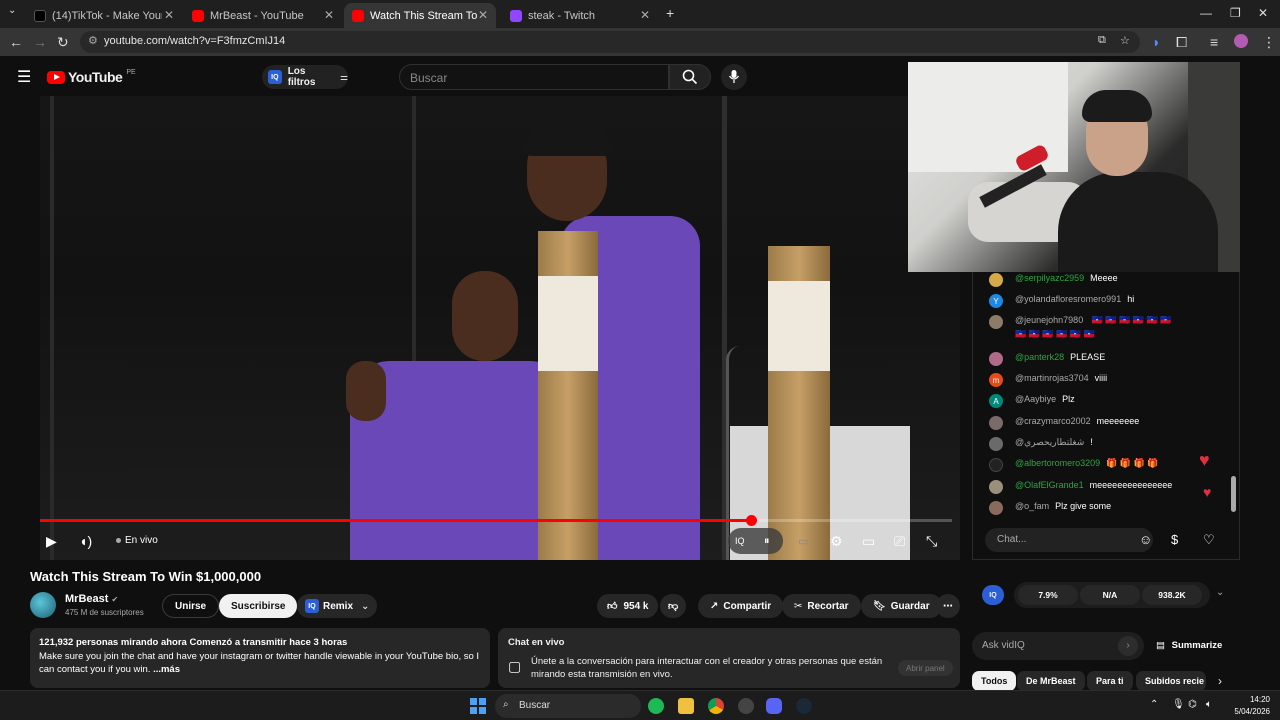 The image size is (1280, 720). Describe the element at coordinates (610, 42) in the screenshot. I see `url-field: ⚙ youtube.com/watch?v=F3fmzCmIJ14 ⧉ ☆` at that location.